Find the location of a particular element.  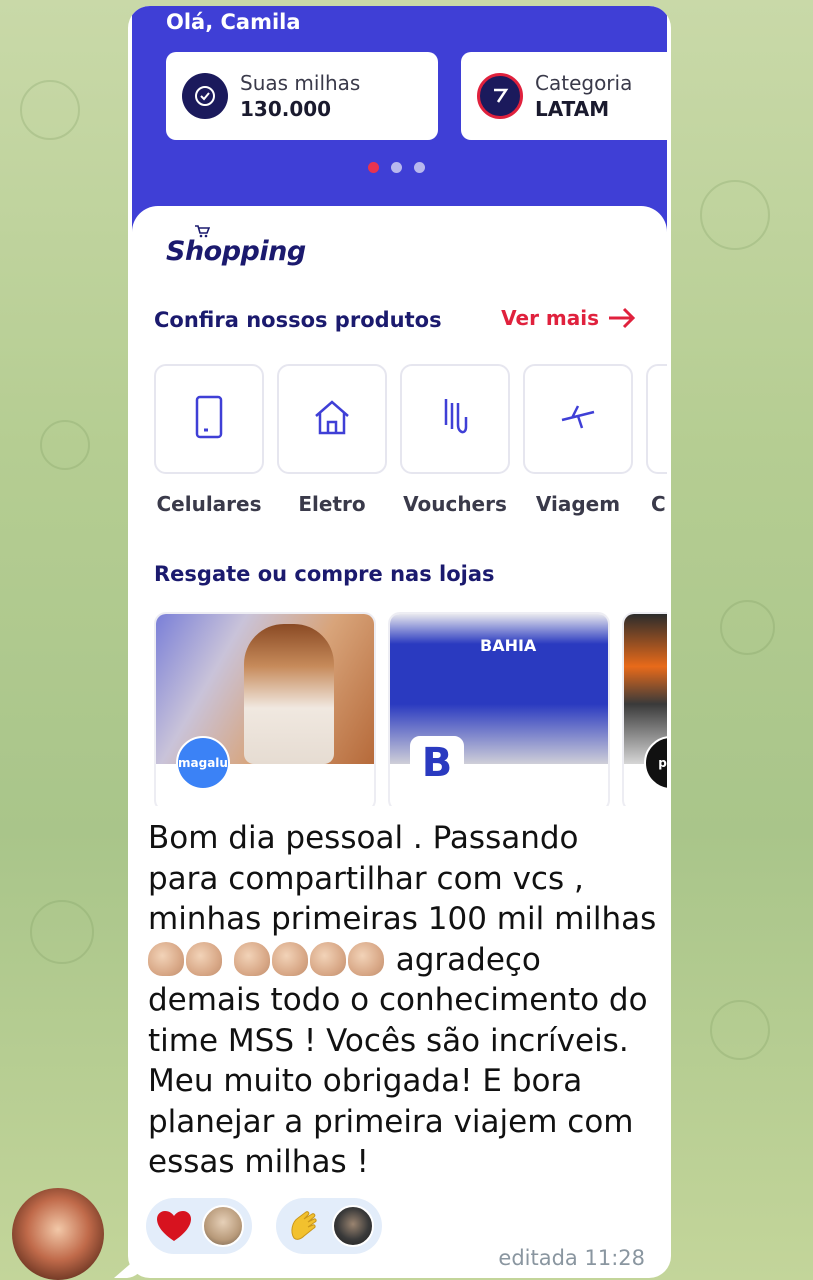

sender-avatar is located at coordinates (58, 1234).